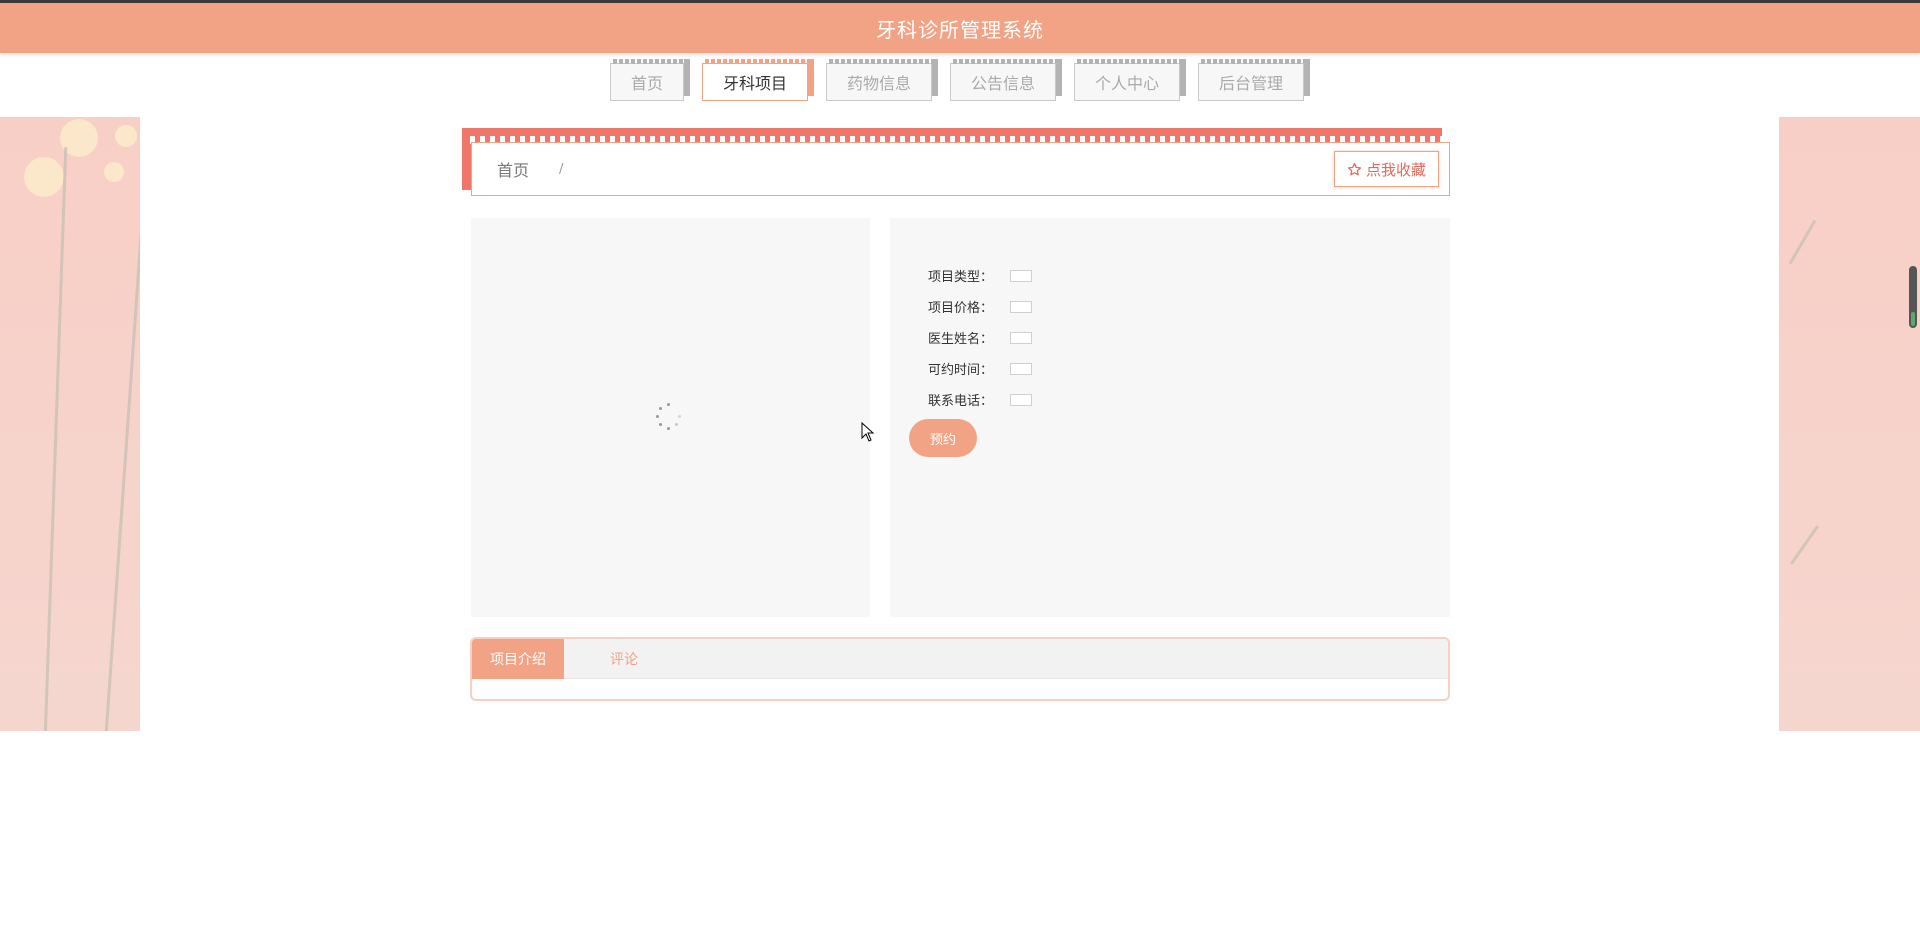 This screenshot has width=1920, height=936. Describe the element at coordinates (1127, 83) in the screenshot. I see `nav-item-label: 个人中心` at that location.